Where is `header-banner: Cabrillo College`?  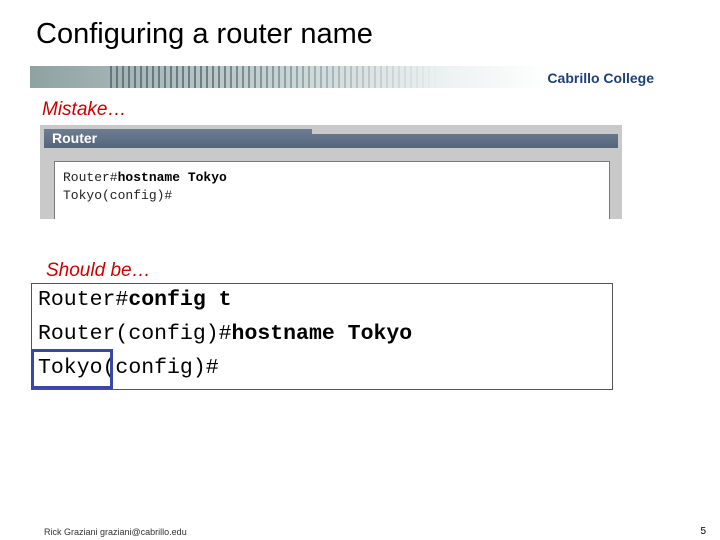
header-banner: Cabrillo College is located at coordinates (358, 77).